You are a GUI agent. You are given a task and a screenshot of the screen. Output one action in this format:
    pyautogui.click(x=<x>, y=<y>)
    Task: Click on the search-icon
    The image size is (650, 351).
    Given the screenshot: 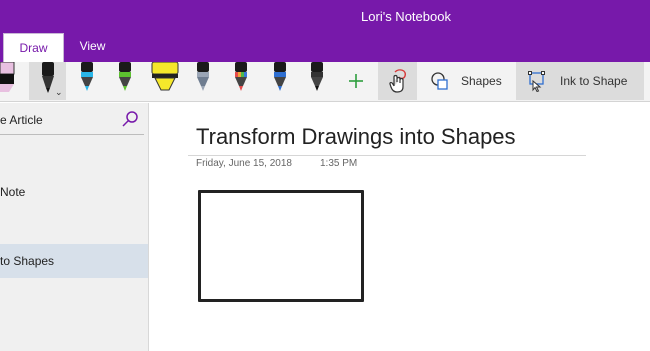 What is the action you would take?
    pyautogui.click(x=130, y=119)
    